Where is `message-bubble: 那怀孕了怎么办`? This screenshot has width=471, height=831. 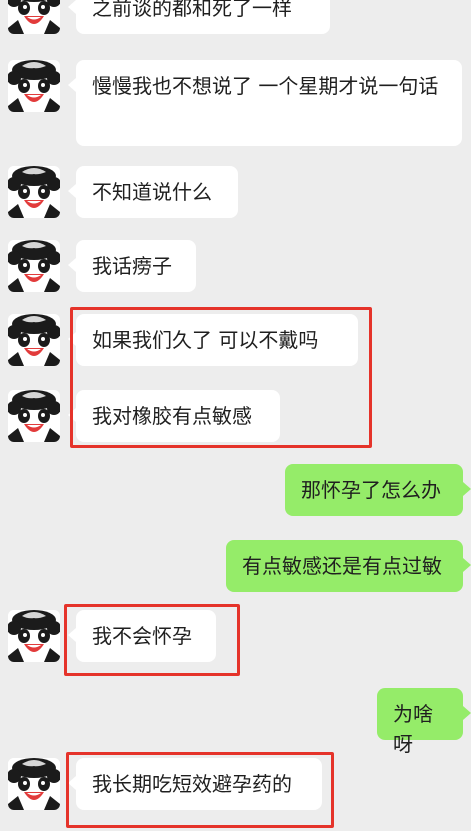 message-bubble: 那怀孕了怎么办 is located at coordinates (378, 490).